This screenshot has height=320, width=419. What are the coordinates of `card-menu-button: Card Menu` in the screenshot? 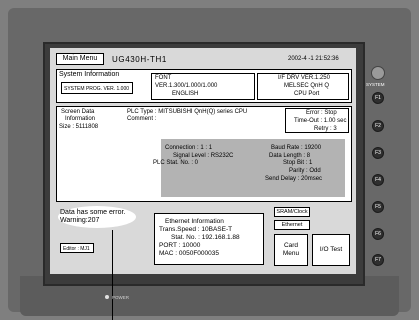 It's located at (291, 250).